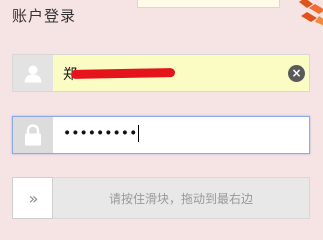  I want to click on password-field: •••••••••, so click(161, 135).